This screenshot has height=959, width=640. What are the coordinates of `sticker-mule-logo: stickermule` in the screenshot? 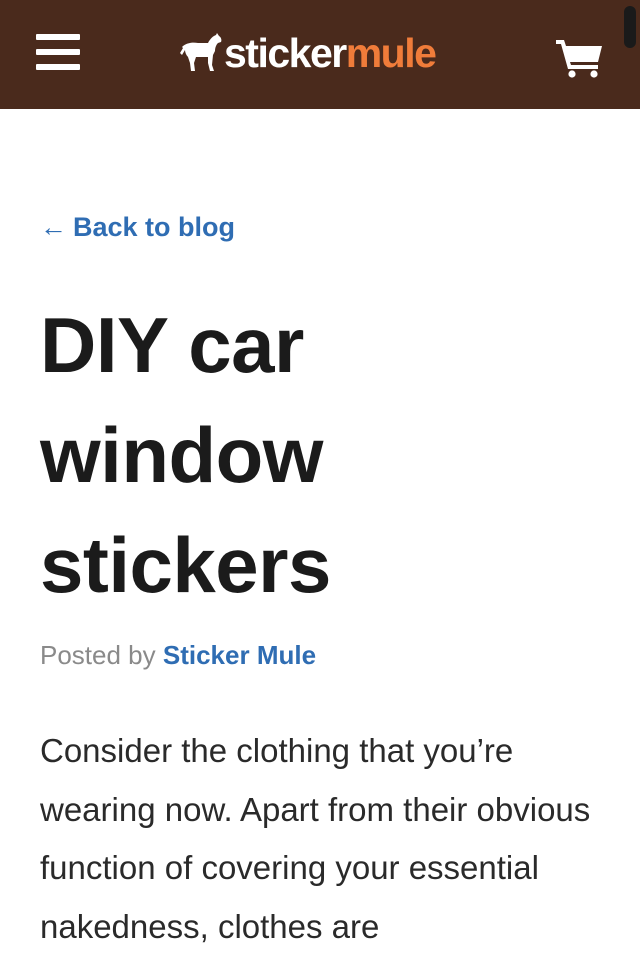 It's located at (307, 53).